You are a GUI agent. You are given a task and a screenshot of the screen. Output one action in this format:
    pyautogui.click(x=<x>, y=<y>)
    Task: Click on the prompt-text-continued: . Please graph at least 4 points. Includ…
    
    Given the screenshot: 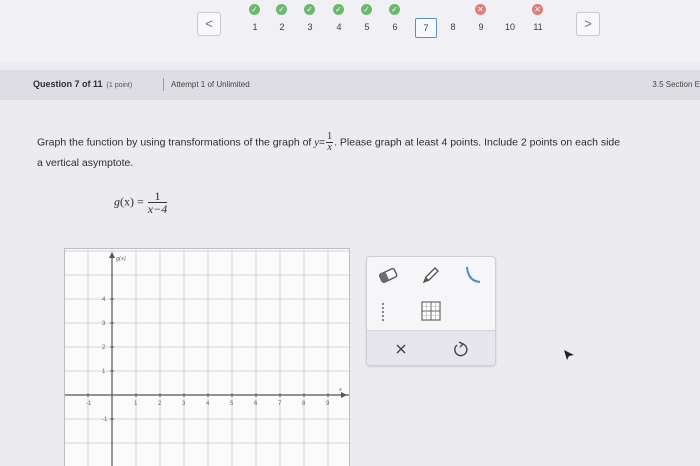 What is the action you would take?
    pyautogui.click(x=477, y=142)
    